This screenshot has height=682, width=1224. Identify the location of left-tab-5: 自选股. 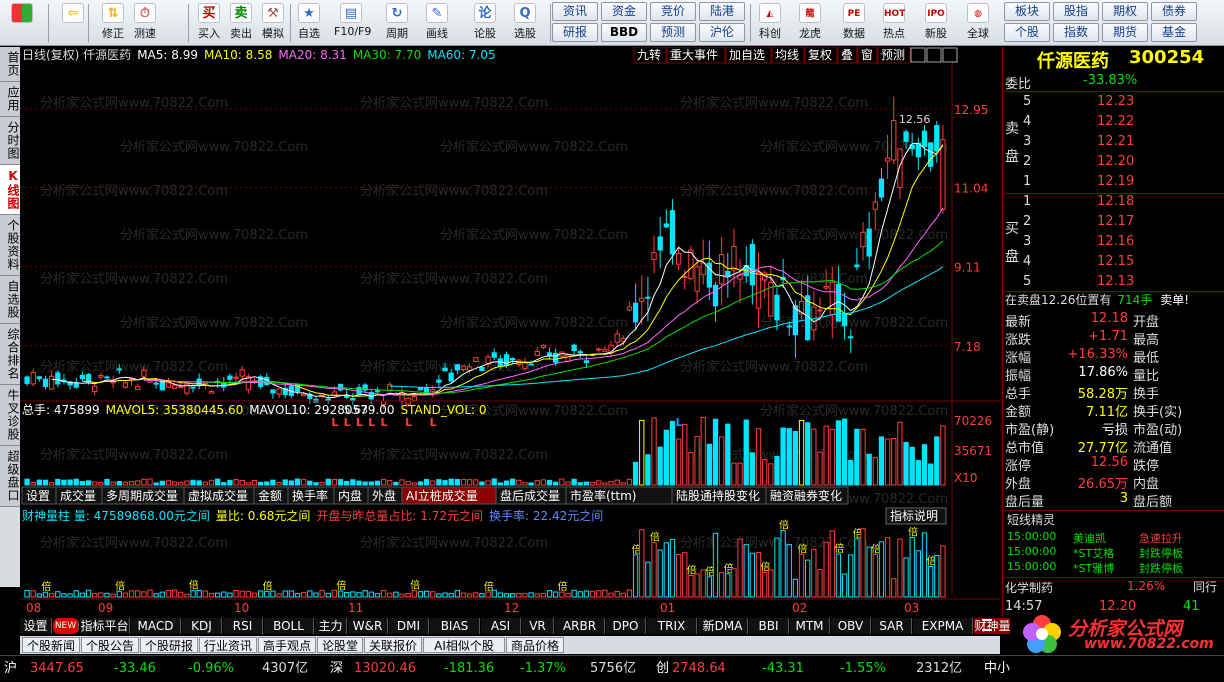
(10, 300).